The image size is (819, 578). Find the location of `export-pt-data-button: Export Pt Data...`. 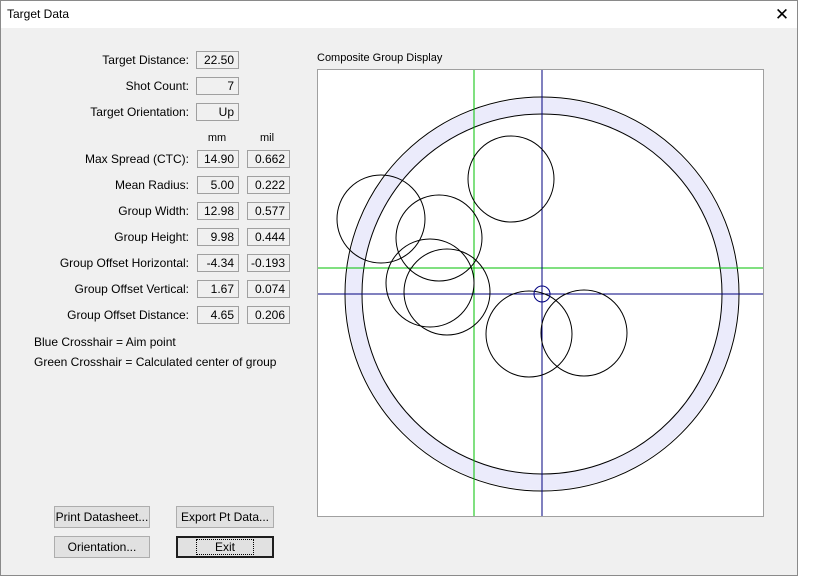

export-pt-data-button: Export Pt Data... is located at coordinates (225, 517).